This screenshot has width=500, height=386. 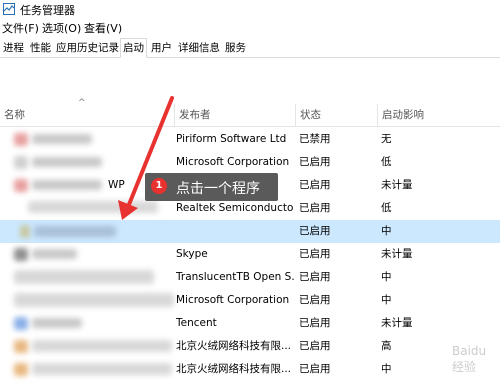 I want to click on tab-users: 用户, so click(x=161, y=48).